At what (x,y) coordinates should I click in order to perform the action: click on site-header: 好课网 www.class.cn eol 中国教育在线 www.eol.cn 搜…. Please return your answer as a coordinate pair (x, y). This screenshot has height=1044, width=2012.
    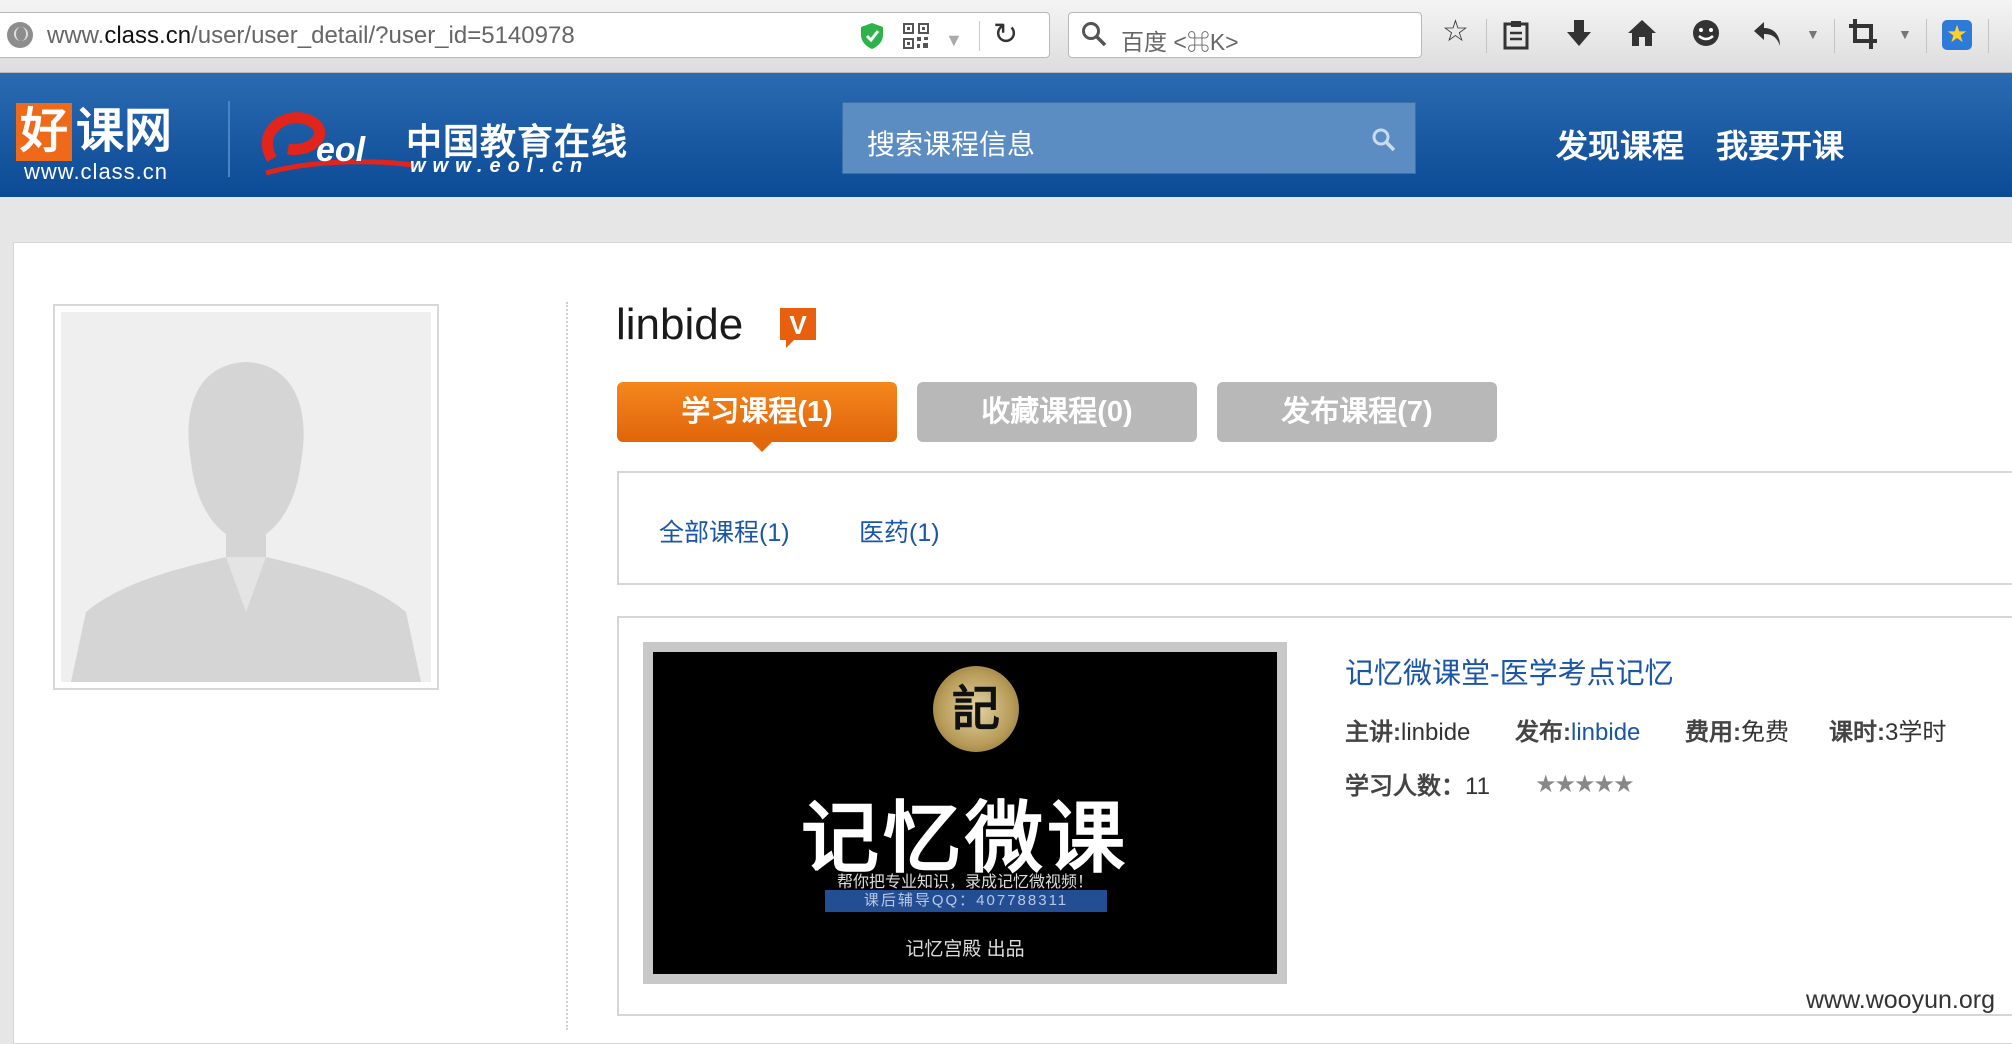
    Looking at the image, I should click on (1006, 135).